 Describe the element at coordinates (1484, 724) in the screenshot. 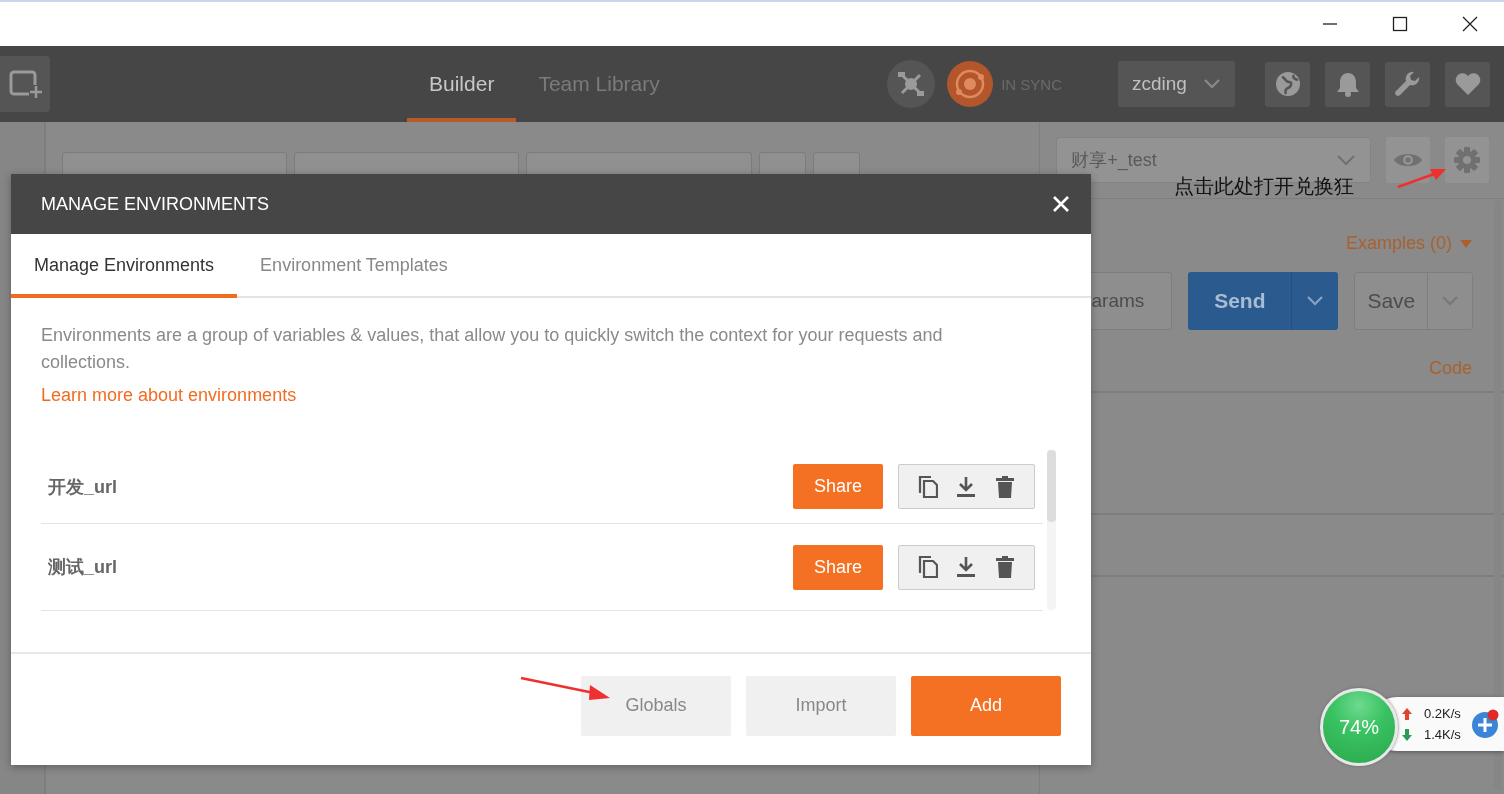

I see `plus-icon` at that location.